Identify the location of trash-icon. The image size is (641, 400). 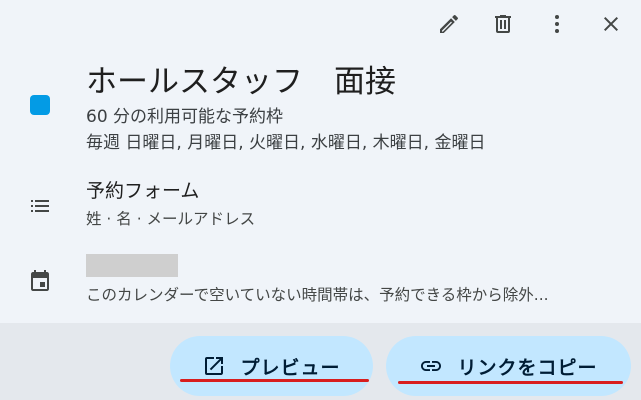
(503, 24).